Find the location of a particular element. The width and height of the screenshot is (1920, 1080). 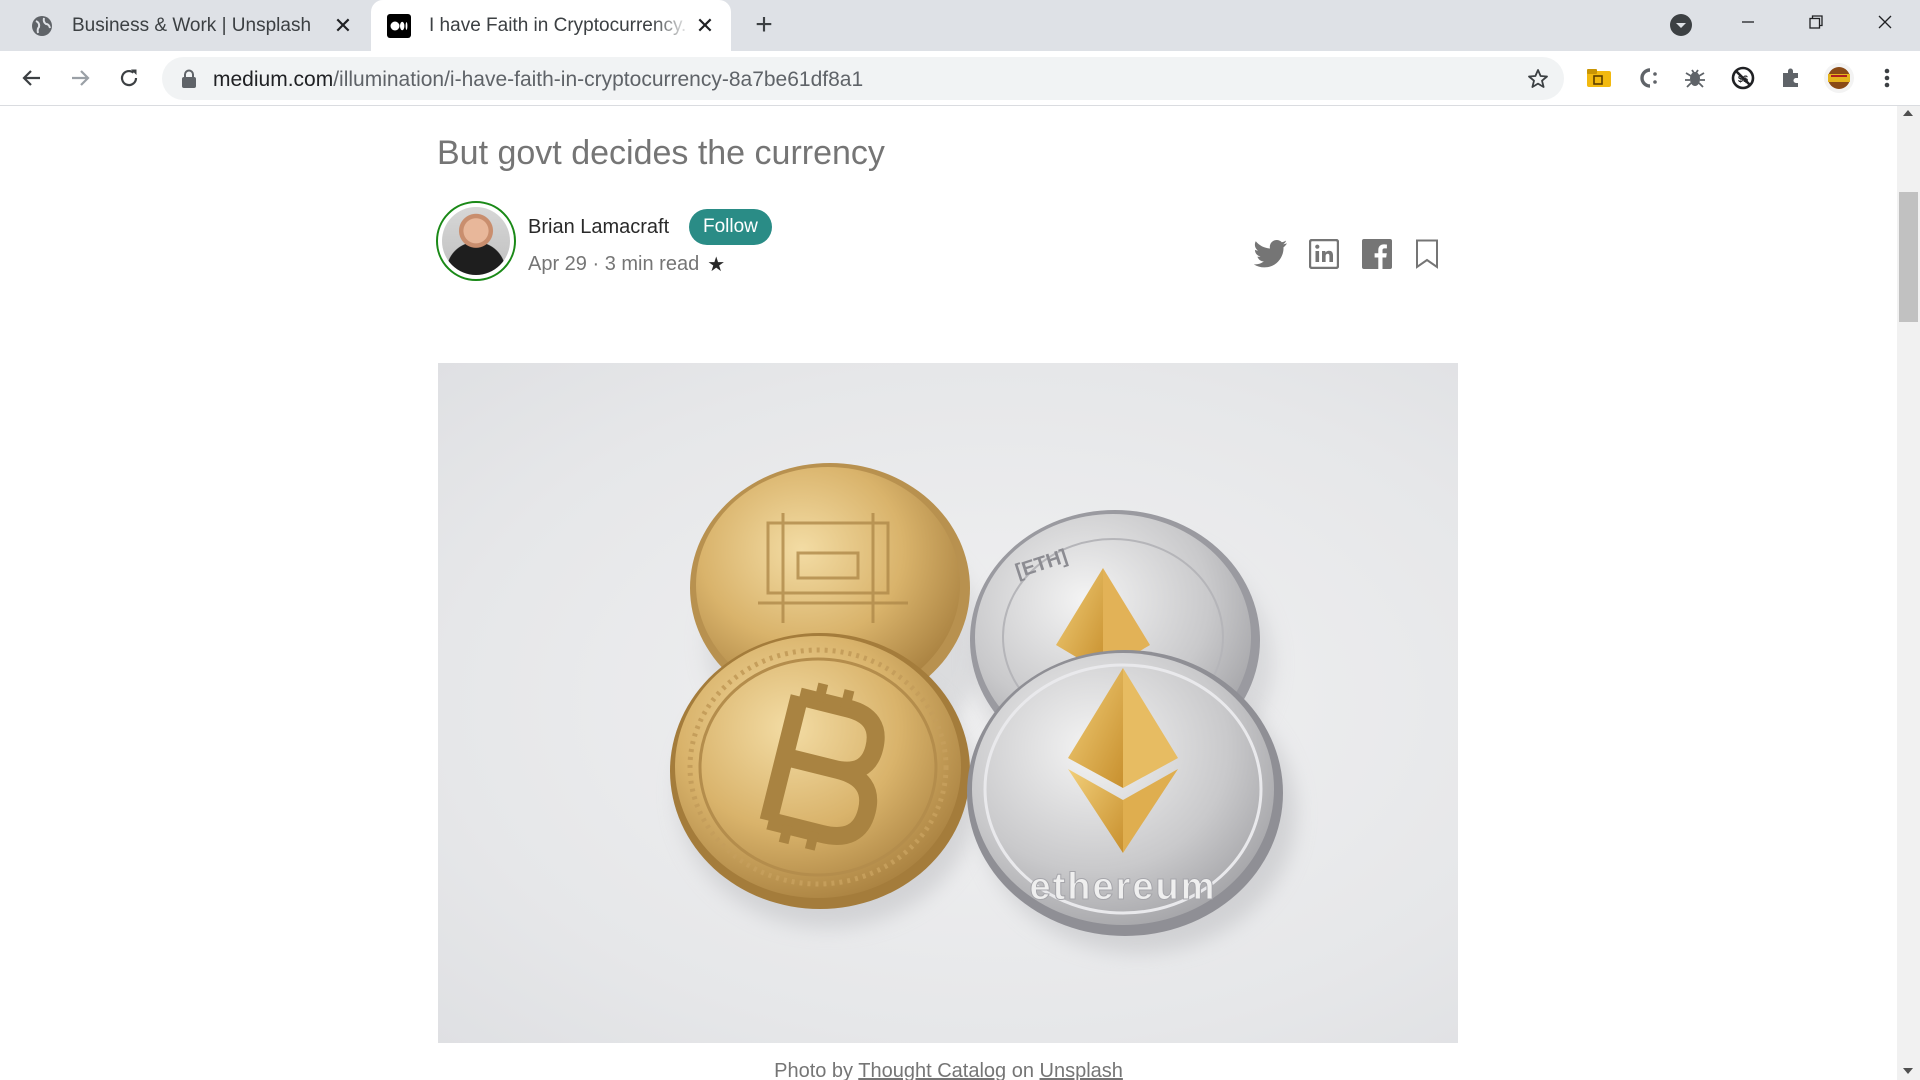

back-button is located at coordinates (32, 78).